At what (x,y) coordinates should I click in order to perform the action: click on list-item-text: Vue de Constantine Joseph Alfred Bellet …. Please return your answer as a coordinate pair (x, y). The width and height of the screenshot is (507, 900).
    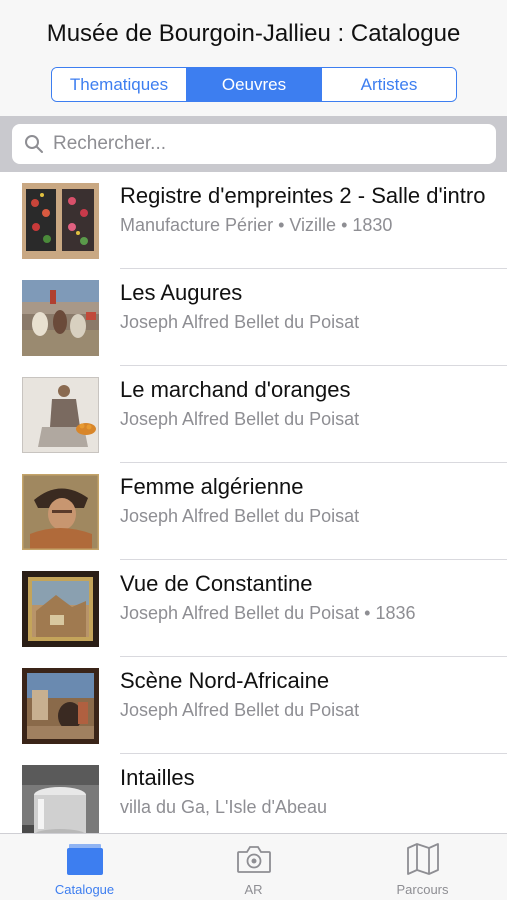
    Looking at the image, I should click on (306, 597).